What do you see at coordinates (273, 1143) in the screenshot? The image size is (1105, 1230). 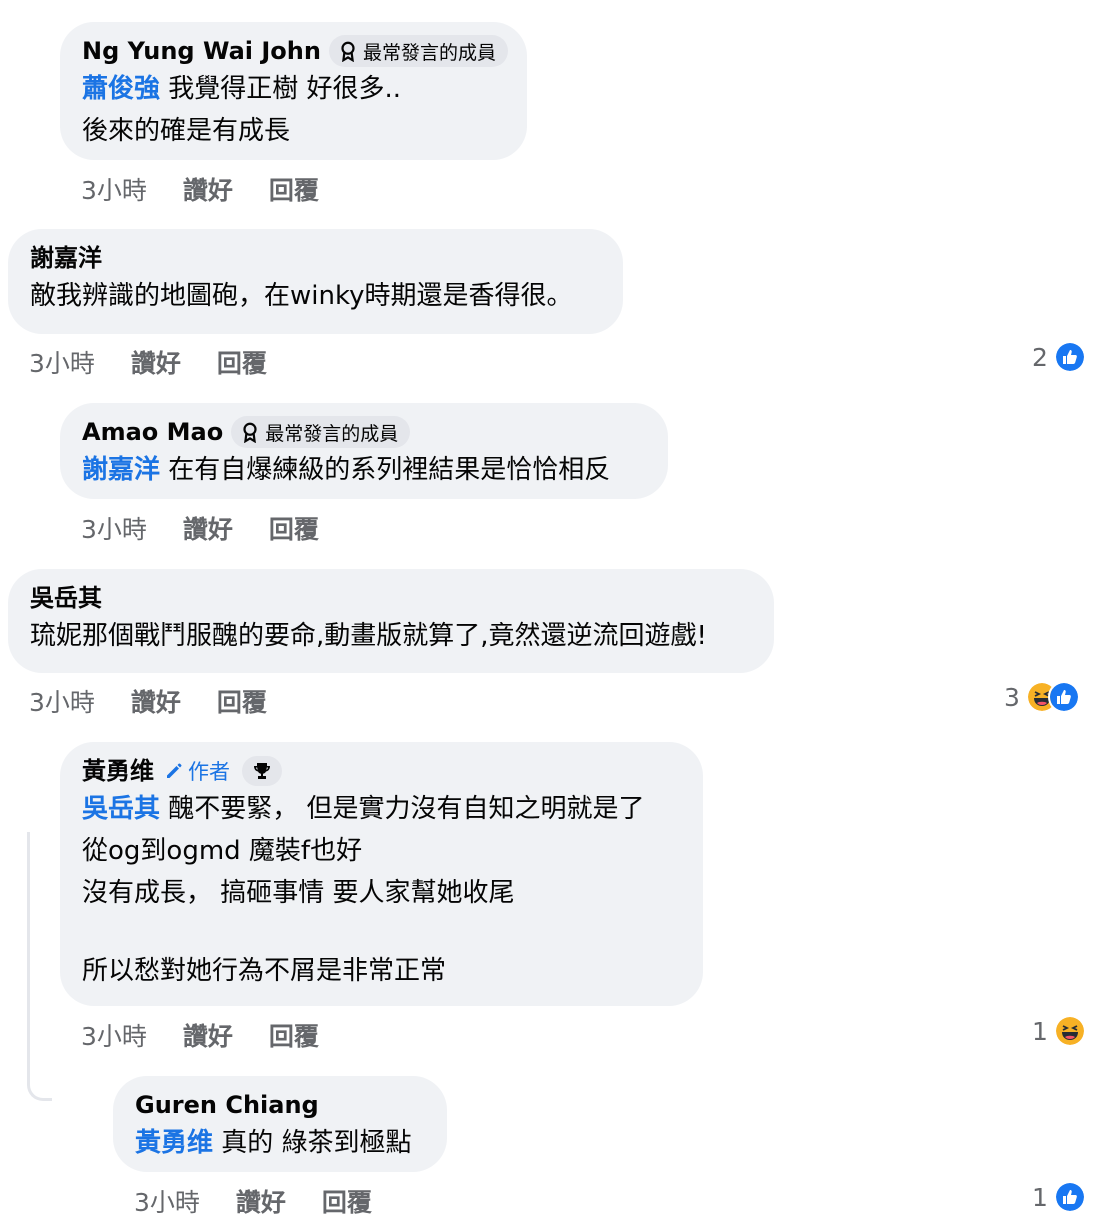 I see `comment-text: 黃勇维 真的 綠茶到極點` at bounding box center [273, 1143].